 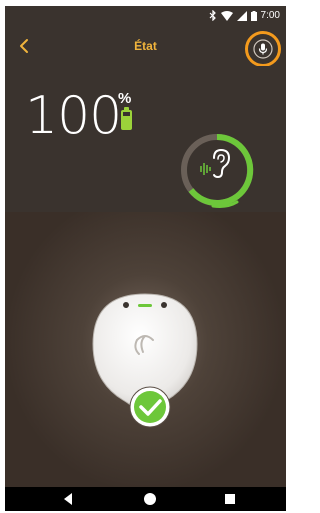 I want to click on status-time: 7:00, so click(x=270, y=15).